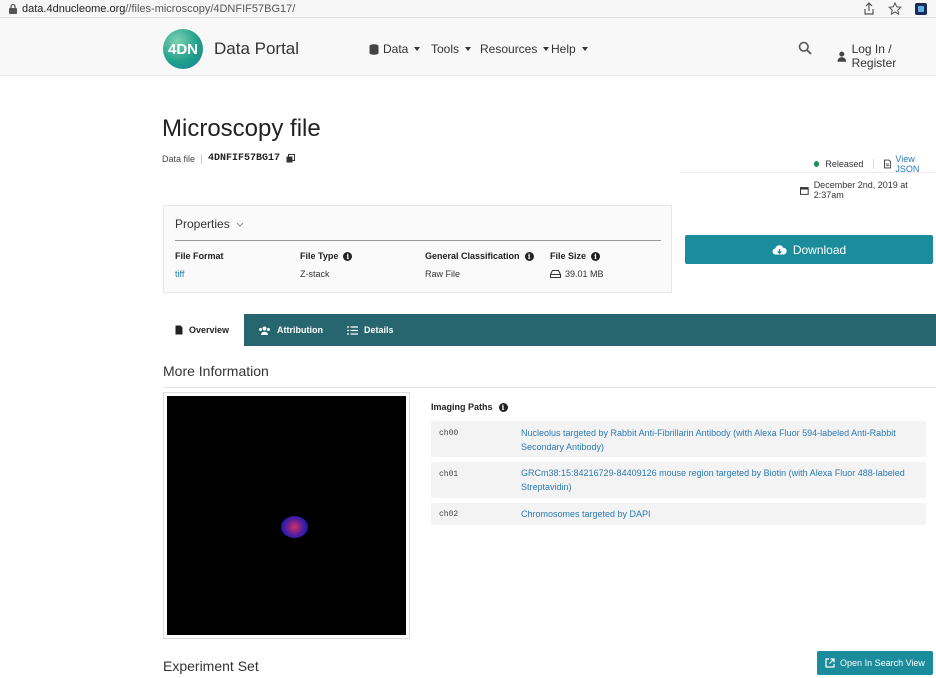 This screenshot has height=678, width=936. I want to click on channel-id: ch02, so click(449, 514).